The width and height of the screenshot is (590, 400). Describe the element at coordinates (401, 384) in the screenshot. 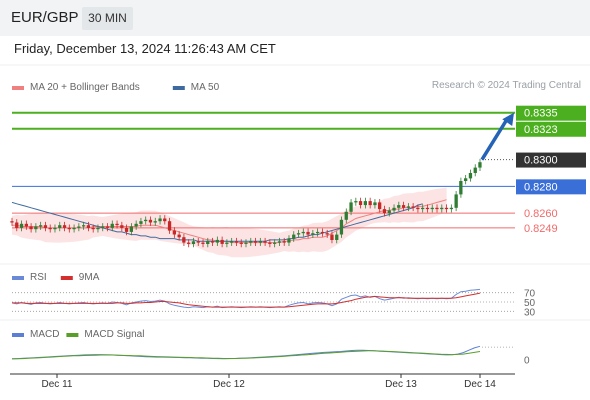

I see `x-tick-label: Dec 13` at that location.